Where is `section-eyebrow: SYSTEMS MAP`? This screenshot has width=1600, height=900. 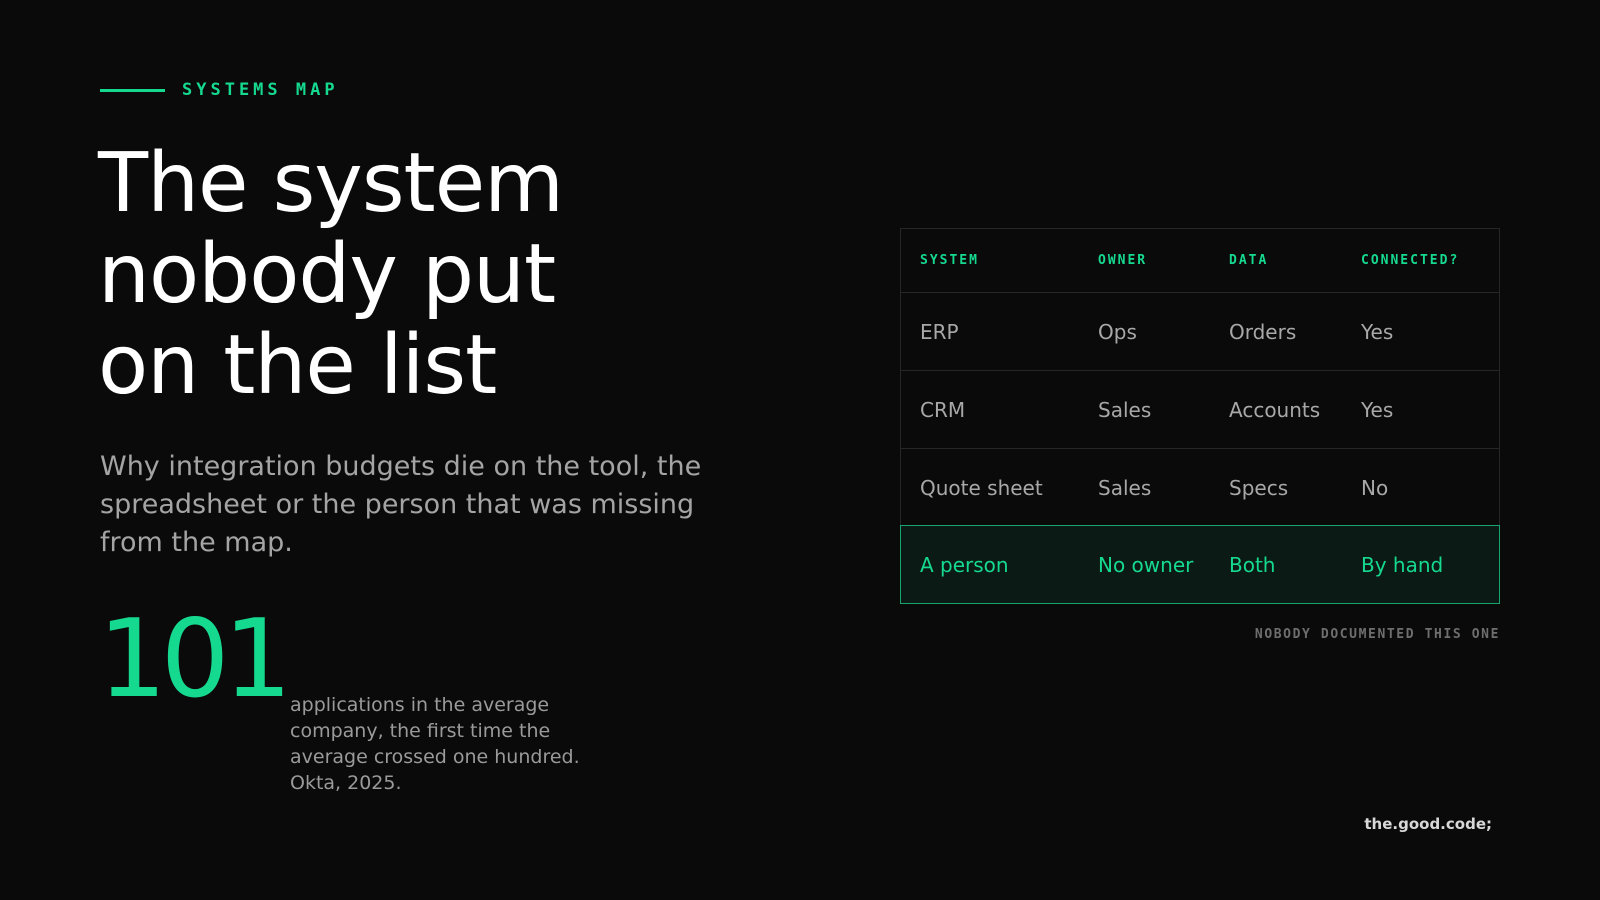 section-eyebrow: SYSTEMS MAP is located at coordinates (219, 90).